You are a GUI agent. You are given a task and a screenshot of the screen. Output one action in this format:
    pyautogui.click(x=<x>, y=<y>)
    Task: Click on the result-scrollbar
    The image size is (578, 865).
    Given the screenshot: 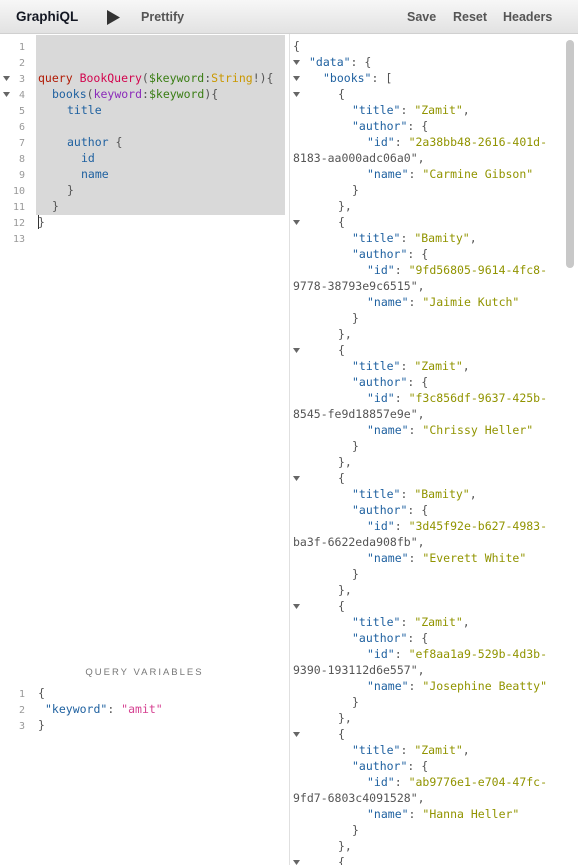 What is the action you would take?
    pyautogui.click(x=570, y=154)
    